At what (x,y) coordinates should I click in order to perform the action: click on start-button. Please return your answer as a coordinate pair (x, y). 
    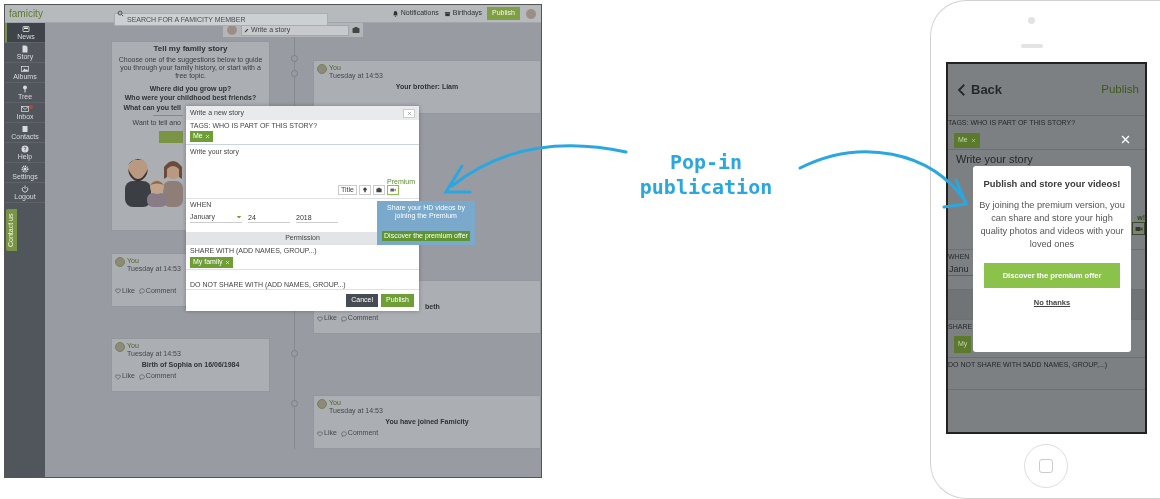
    Looking at the image, I should click on (171, 137).